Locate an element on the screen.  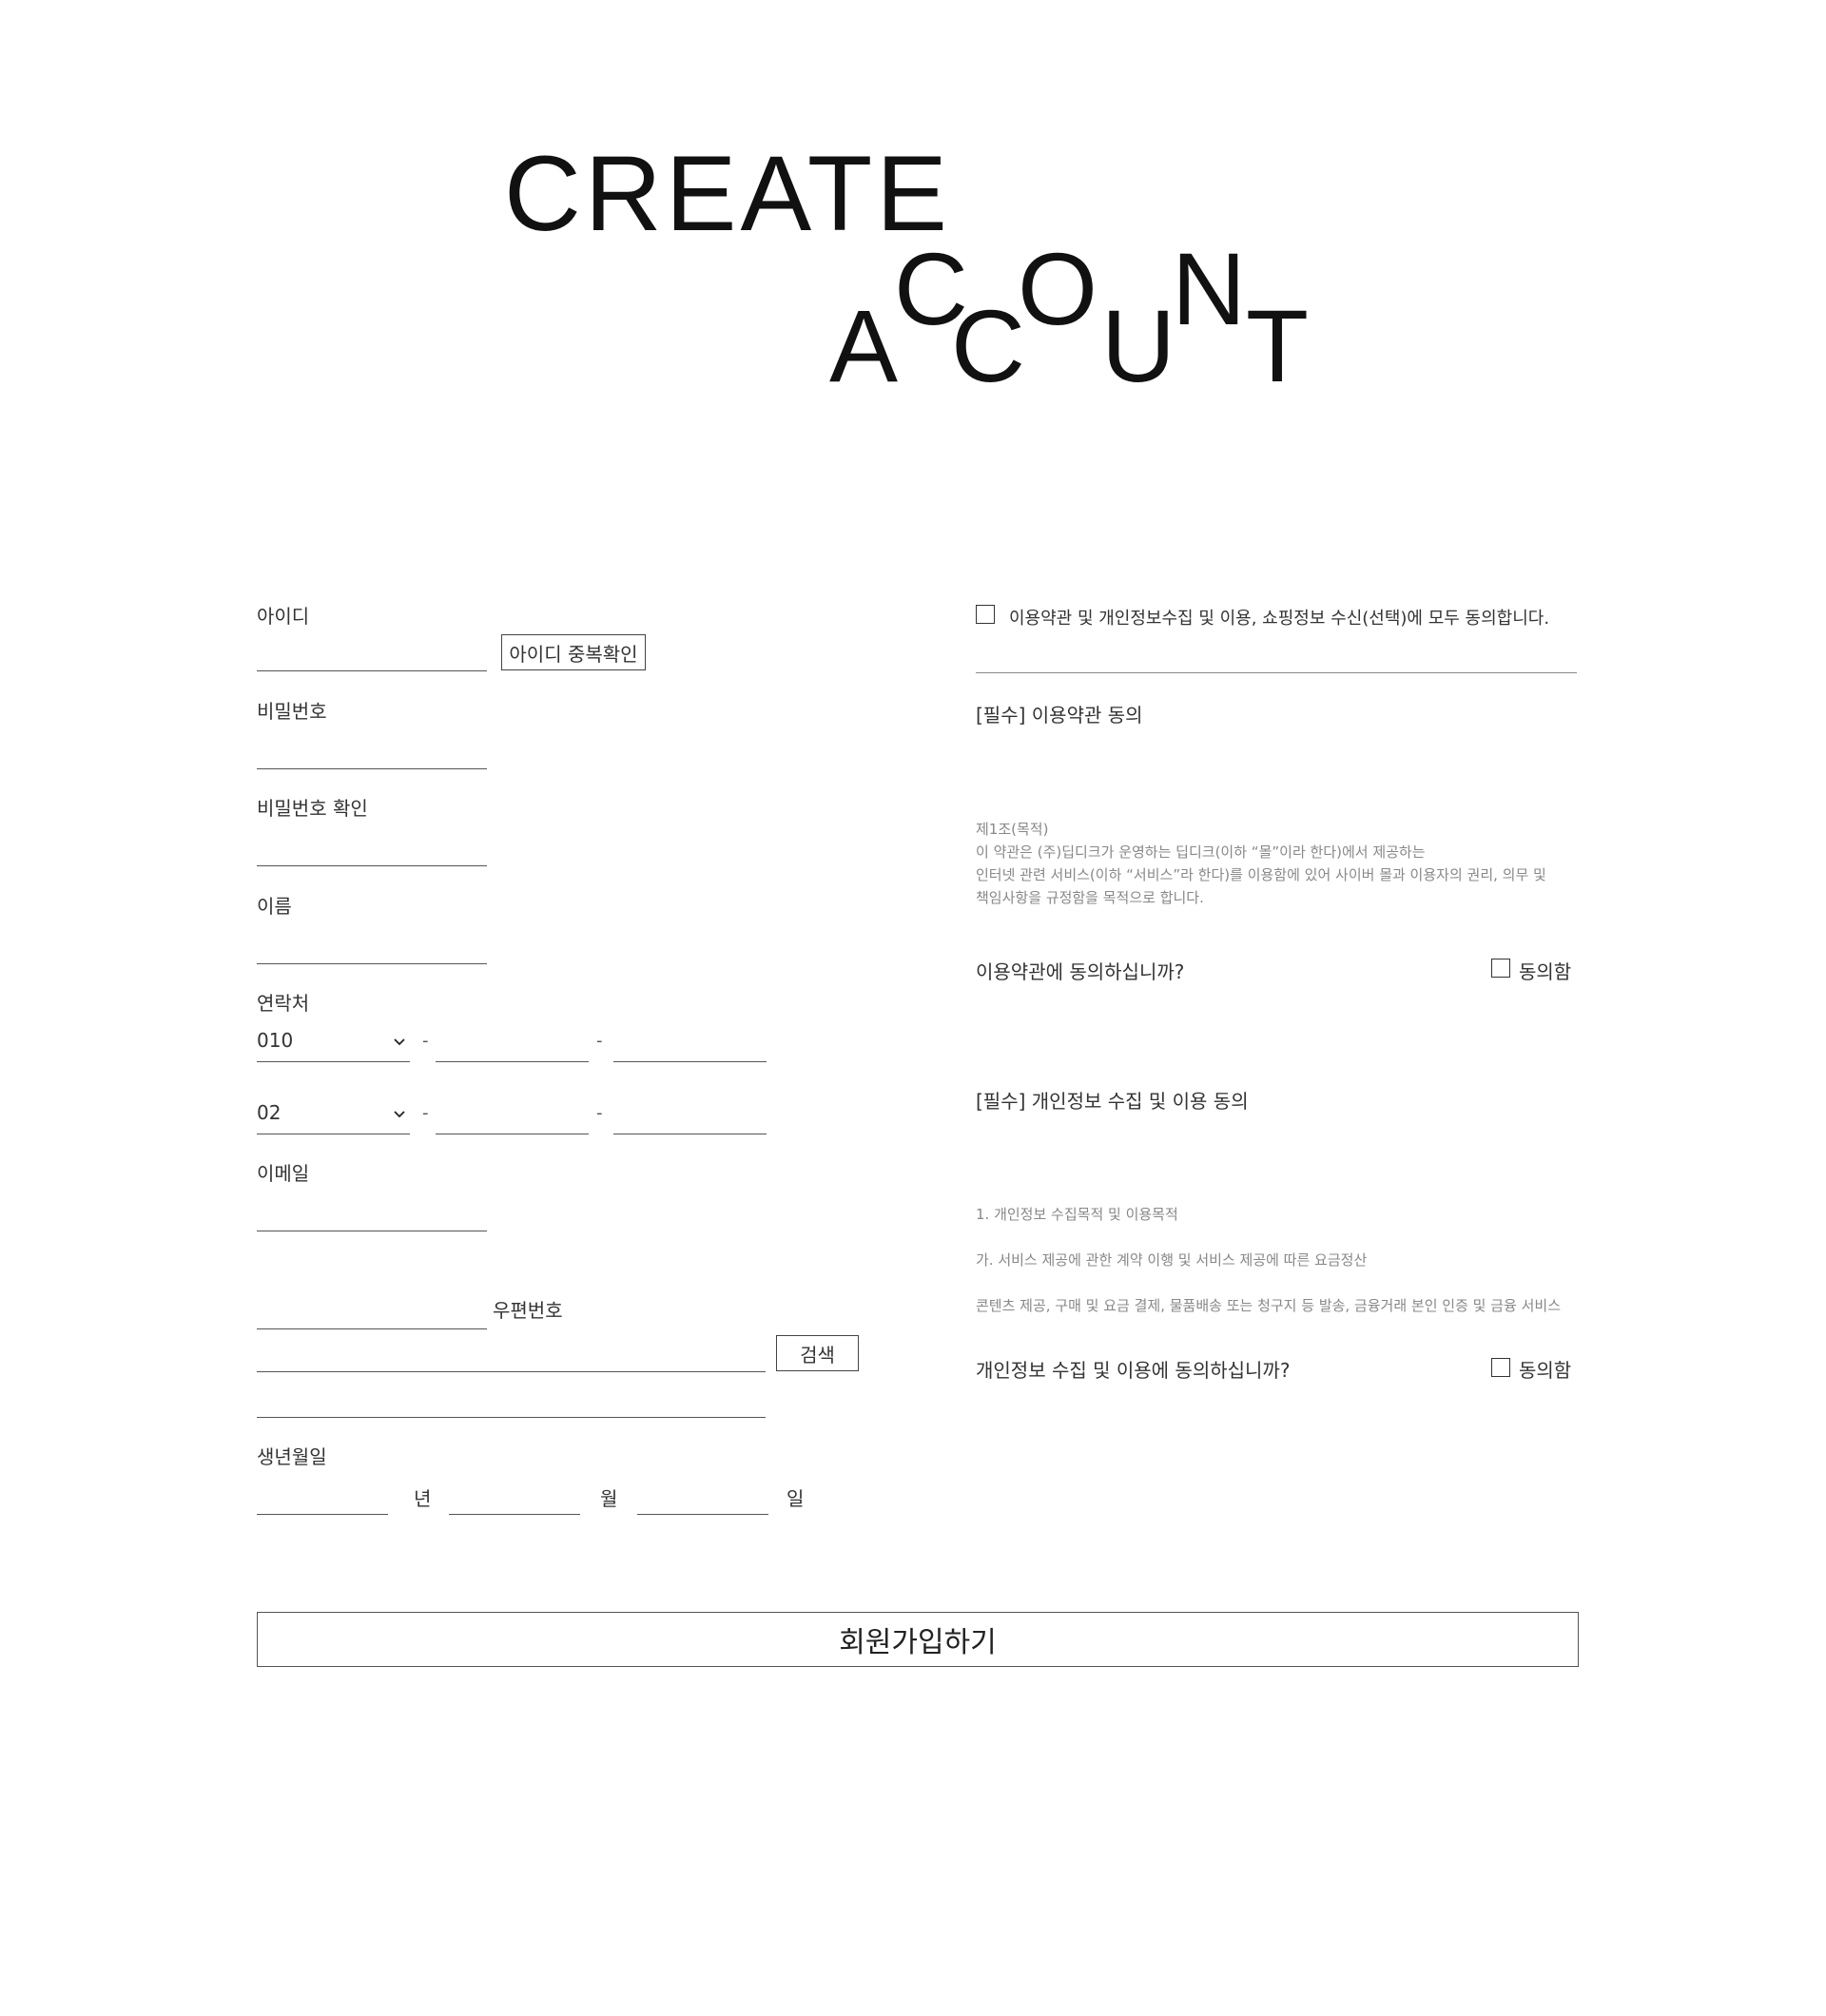
terms-line: 제1조(목적) is located at coordinates (1013, 830).